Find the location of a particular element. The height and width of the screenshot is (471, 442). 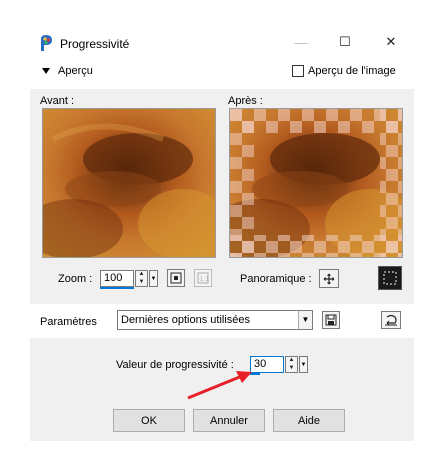

ok-button: OK is located at coordinates (149, 420).